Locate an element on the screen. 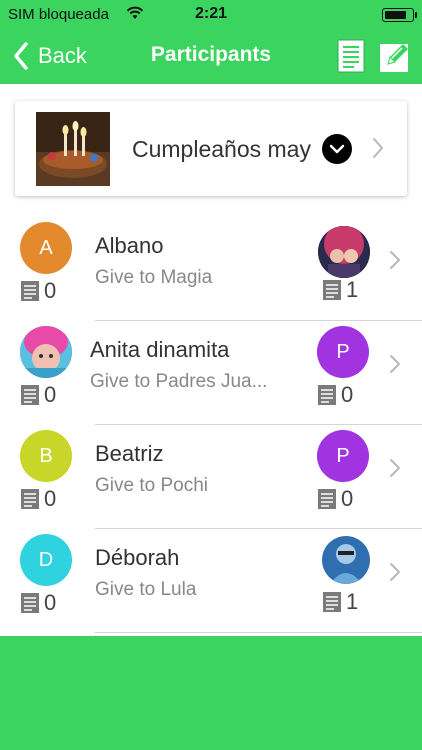 Image resolution: width=422 pixels, height=750 pixels. status-bar: SIM bloqueada 2:21 is located at coordinates (211, 15).